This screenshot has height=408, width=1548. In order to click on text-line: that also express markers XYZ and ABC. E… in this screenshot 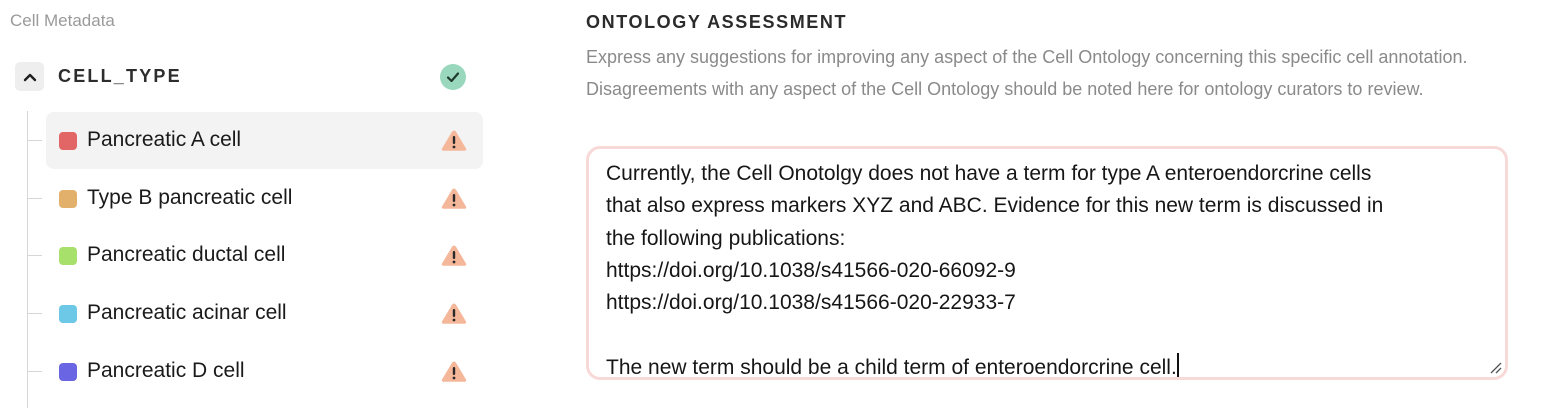, I will do `click(995, 206)`.